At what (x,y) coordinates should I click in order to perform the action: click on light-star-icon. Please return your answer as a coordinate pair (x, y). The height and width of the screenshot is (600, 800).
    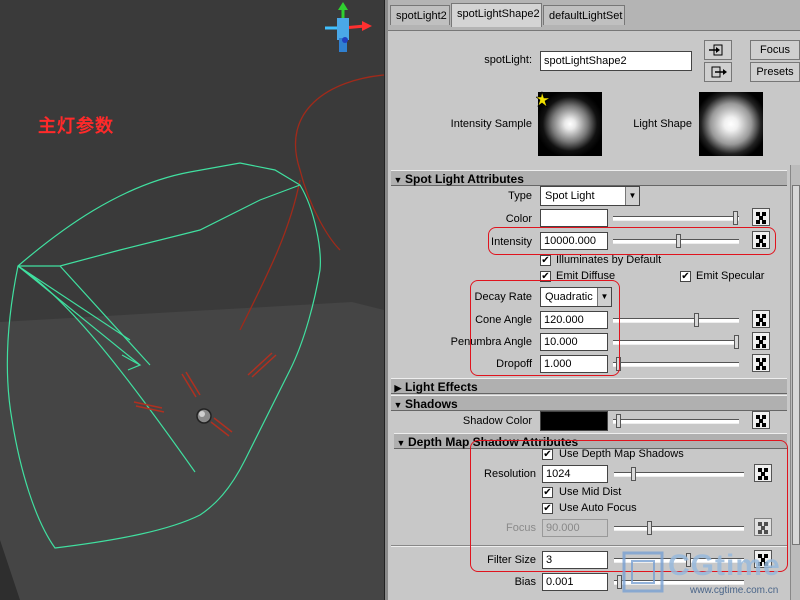
    Looking at the image, I should click on (544, 99).